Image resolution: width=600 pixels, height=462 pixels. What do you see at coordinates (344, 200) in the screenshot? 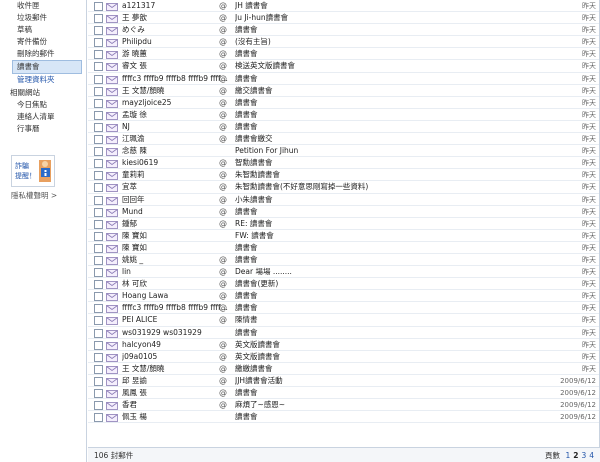
I see `message-row: 回回年 @ 小朱讀書會 昨天` at bounding box center [344, 200].